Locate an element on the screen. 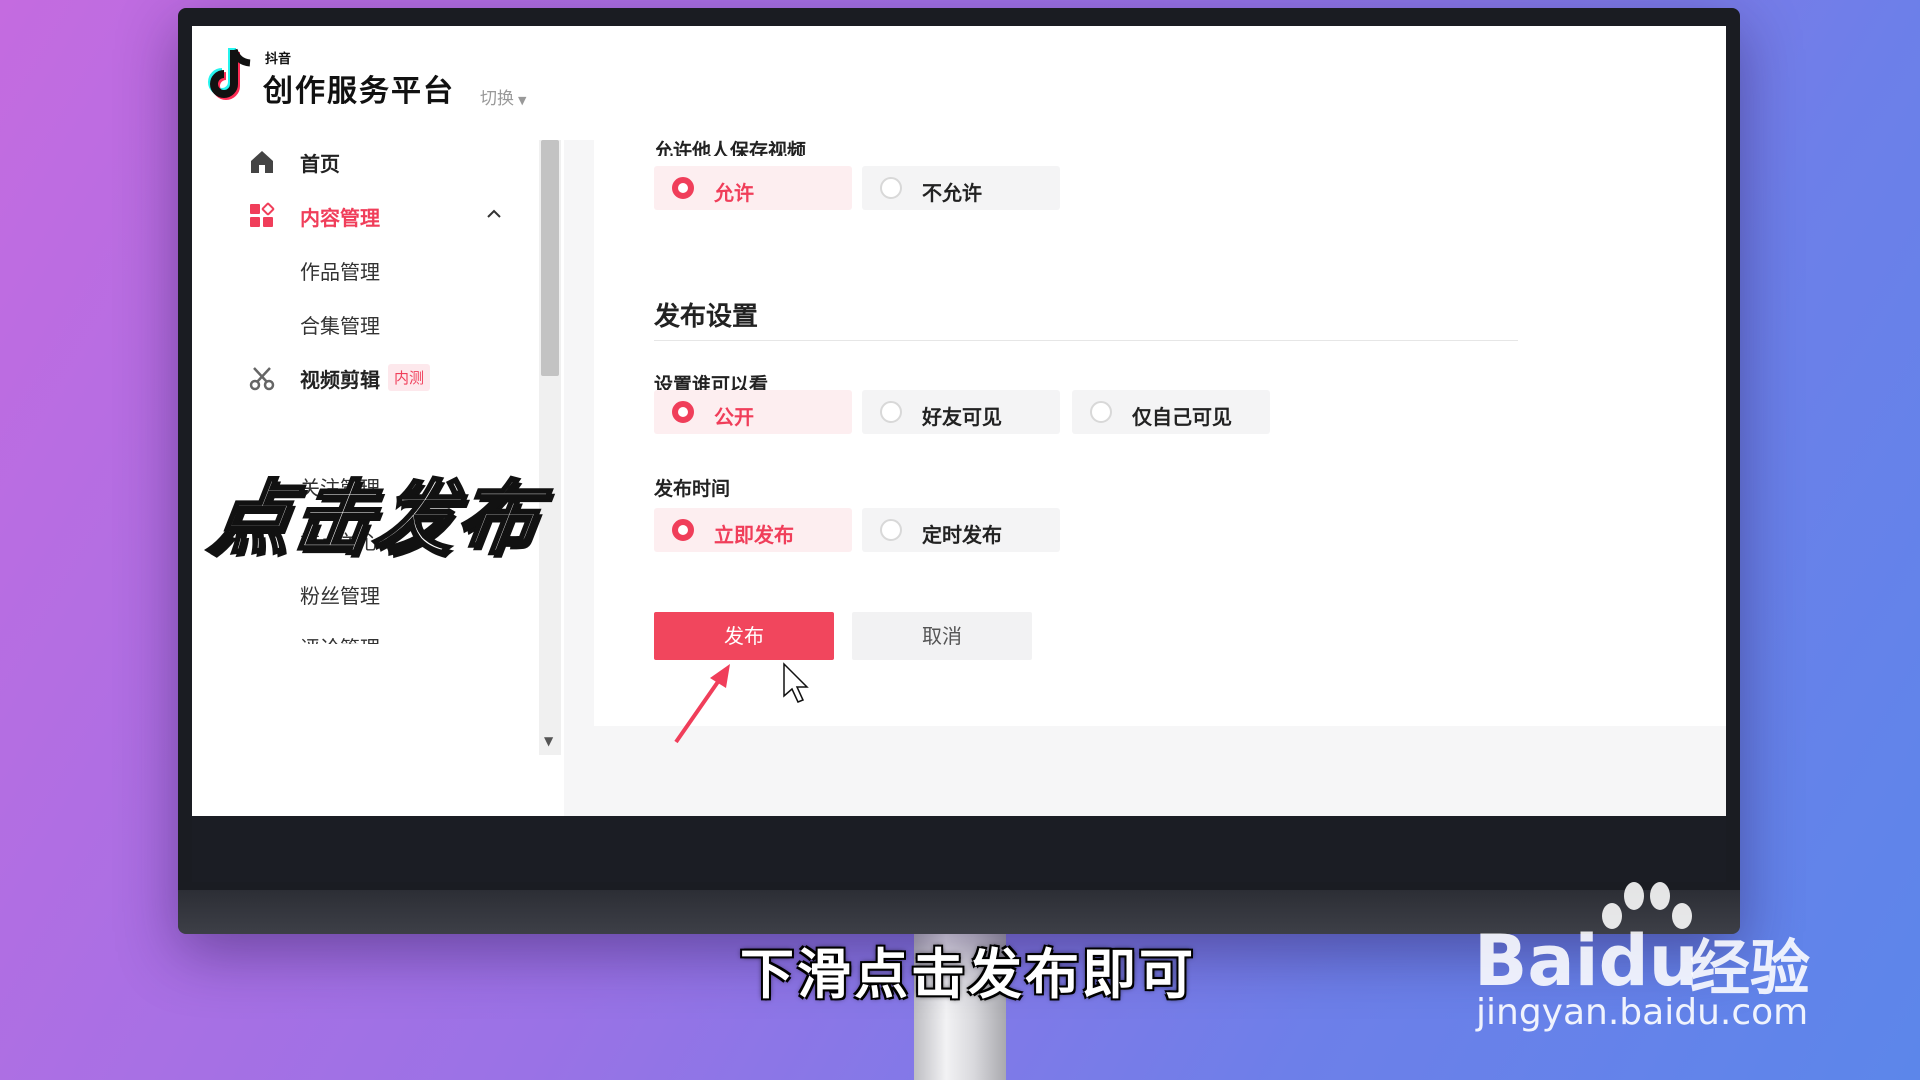 The width and height of the screenshot is (1920, 1080). radio-friends-only: 好友可见 is located at coordinates (961, 412).